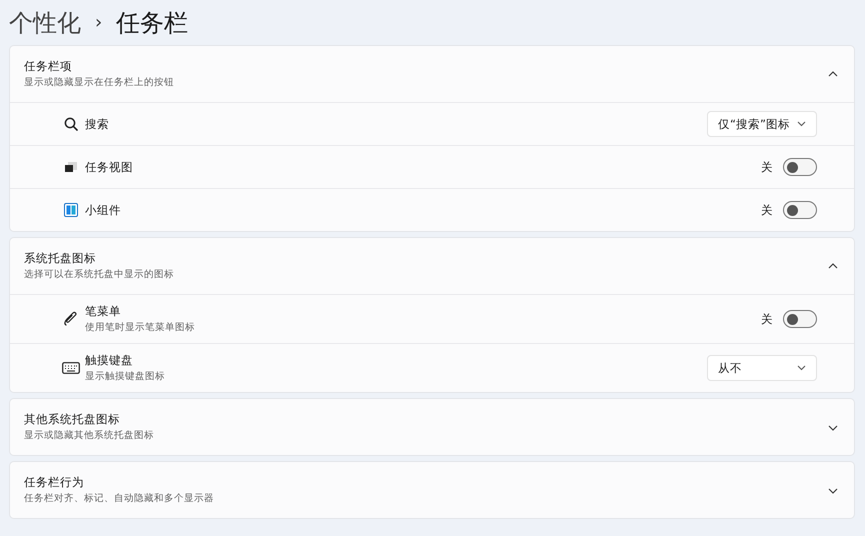  I want to click on section-title: 其他系统托盘图标, so click(72, 419).